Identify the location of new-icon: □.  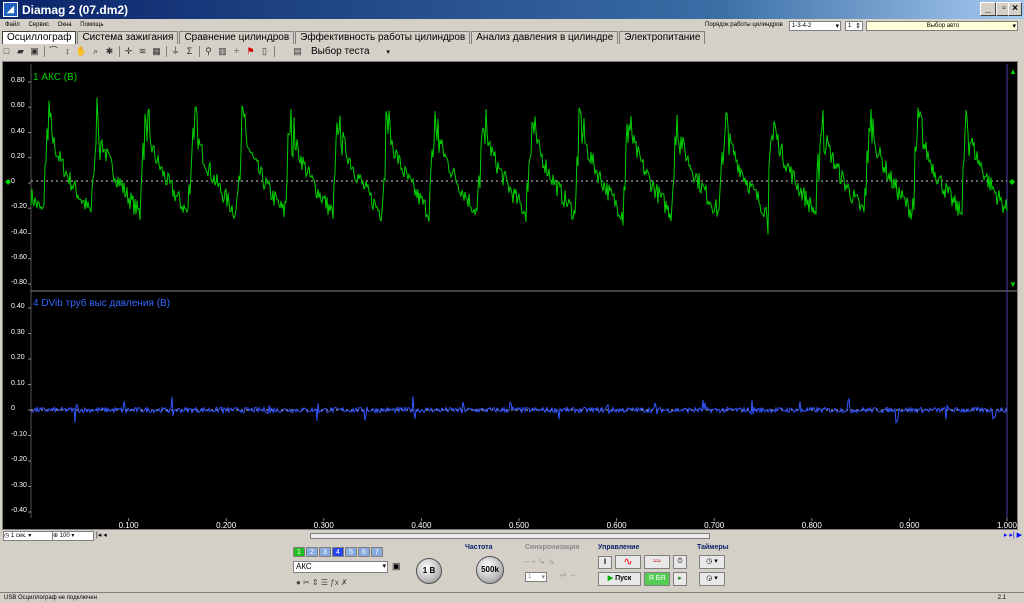
(6, 51).